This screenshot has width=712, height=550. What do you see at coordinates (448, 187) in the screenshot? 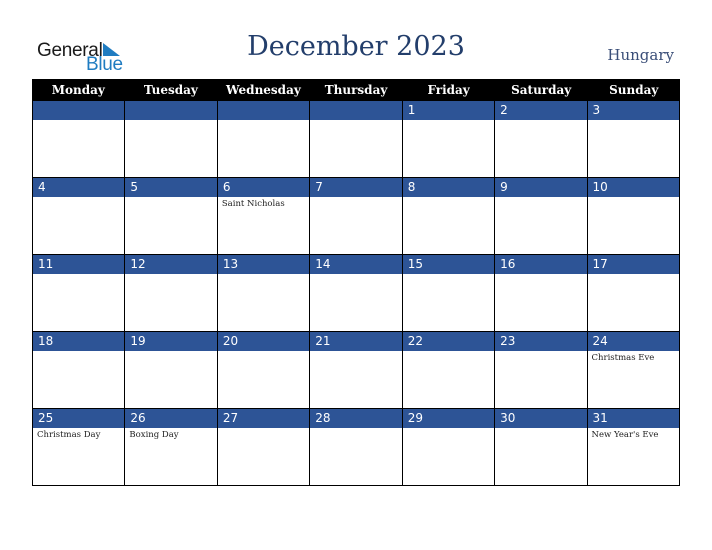
I see `day-number: 8` at bounding box center [448, 187].